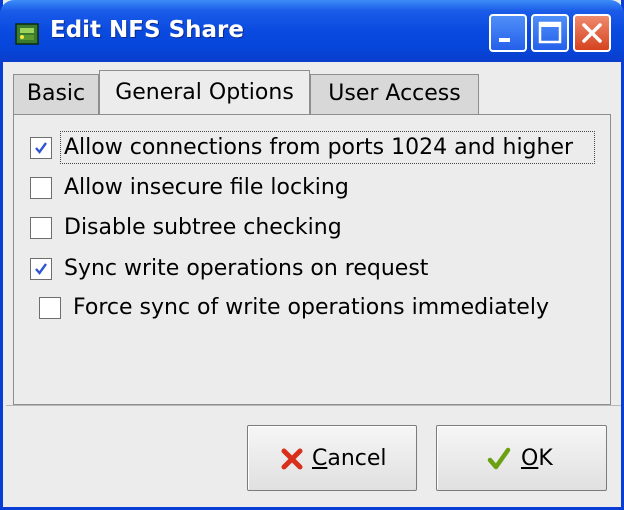  I want to click on close-button, so click(592, 33).